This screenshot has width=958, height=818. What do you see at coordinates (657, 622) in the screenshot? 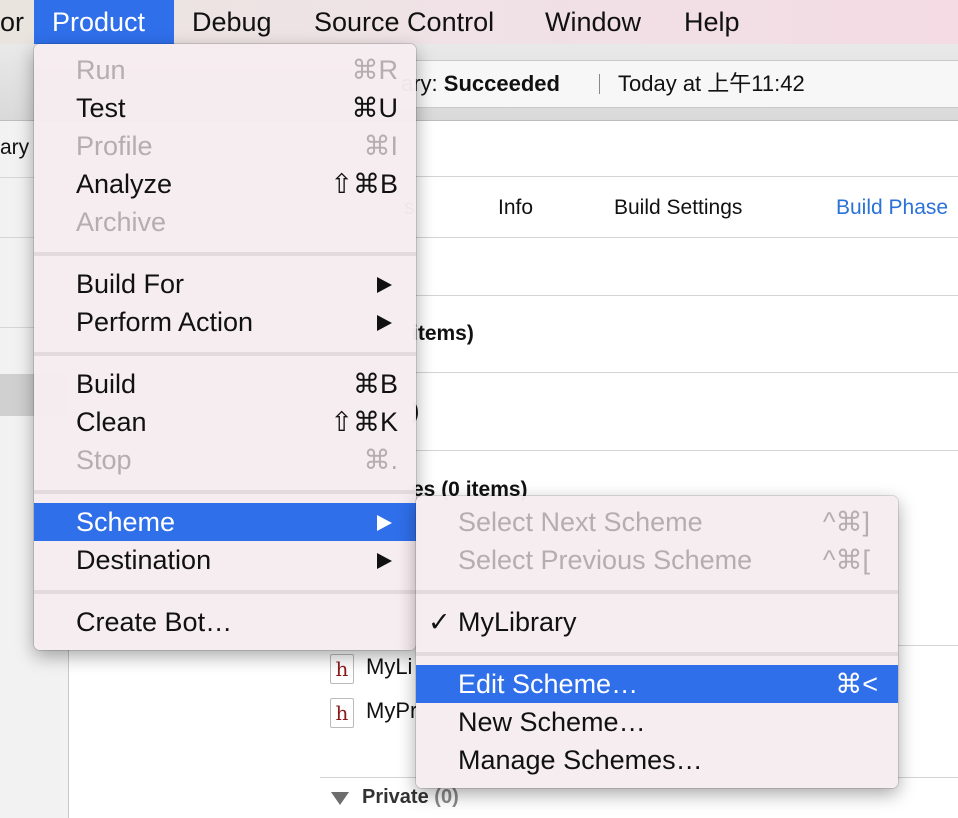
I see `menu-item-mylibrary: ✓ MyLibrary` at bounding box center [657, 622].